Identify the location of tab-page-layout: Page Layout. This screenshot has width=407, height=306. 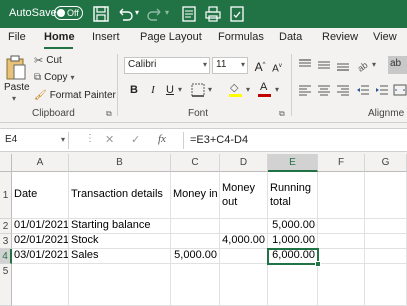
(171, 37).